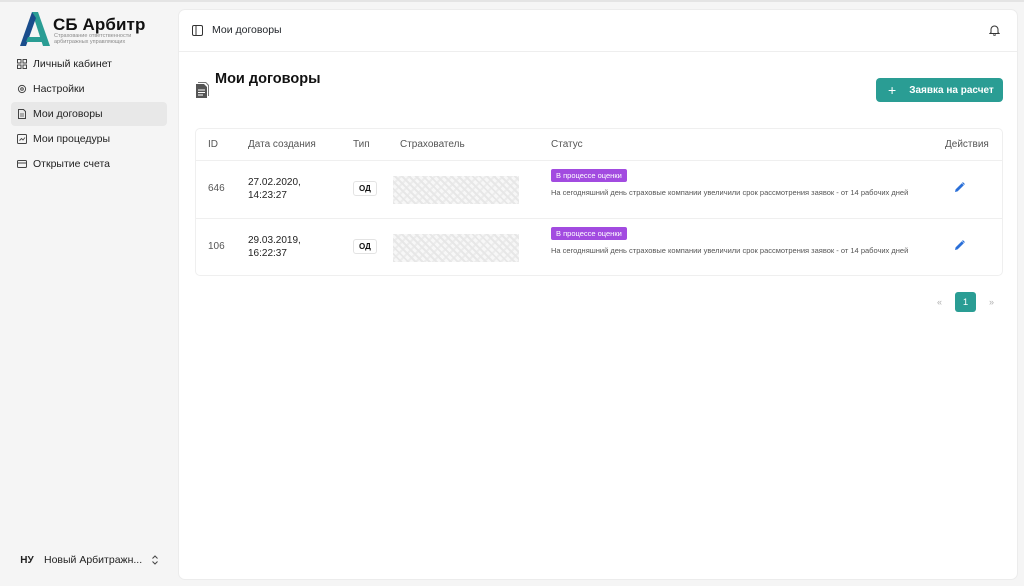 The image size is (1024, 586). What do you see at coordinates (155, 560) in the screenshot?
I see `chevron-up-down-icon` at bounding box center [155, 560].